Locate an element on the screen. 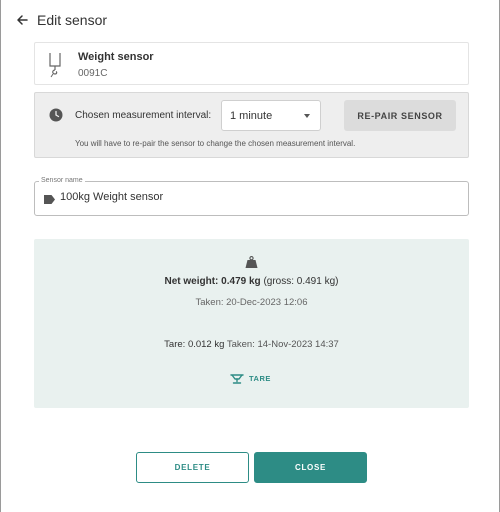 Image resolution: width=500 pixels, height=512 pixels. tare-line: Tare: 0.012 kg Taken: 14-Nov-2023 14:37 is located at coordinates (251, 344).